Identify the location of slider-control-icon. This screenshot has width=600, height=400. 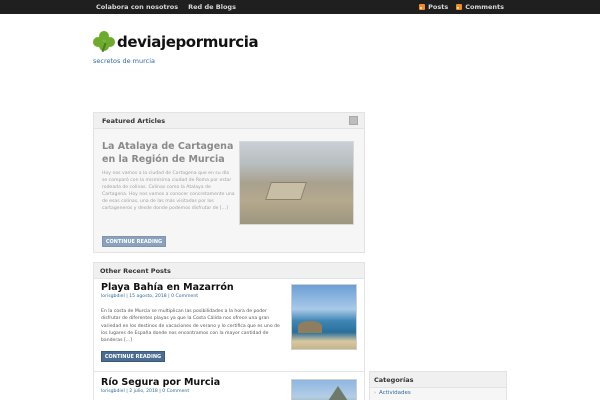
(353, 120).